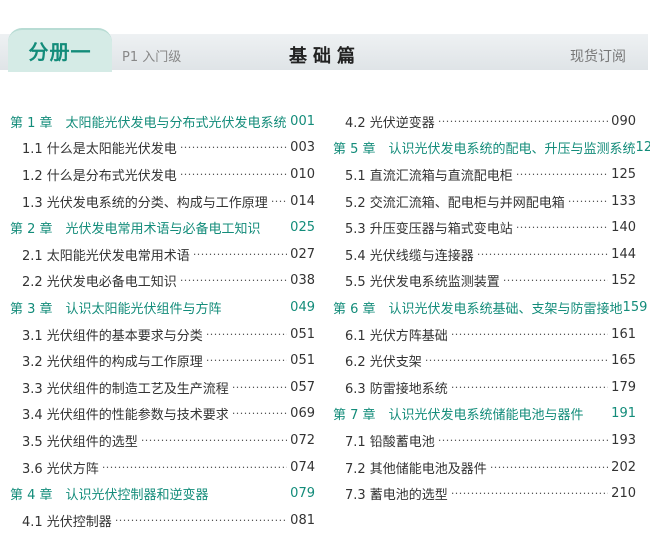 This screenshot has height=559, width=650. What do you see at coordinates (422, 283) in the screenshot?
I see `toc-entry-label: 5.5 光伏发电系统监测装置` at bounding box center [422, 283].